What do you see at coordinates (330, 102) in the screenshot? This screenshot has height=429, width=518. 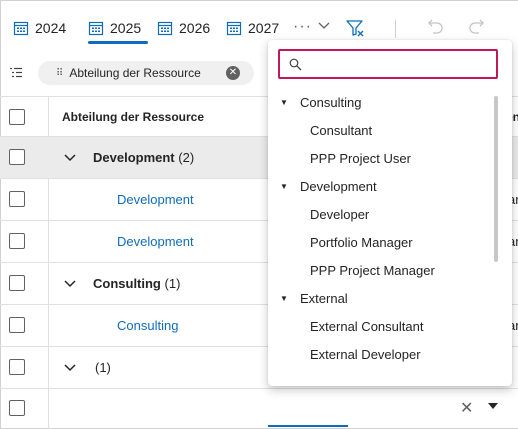 I see `option-group-consulting: Consulting` at bounding box center [330, 102].